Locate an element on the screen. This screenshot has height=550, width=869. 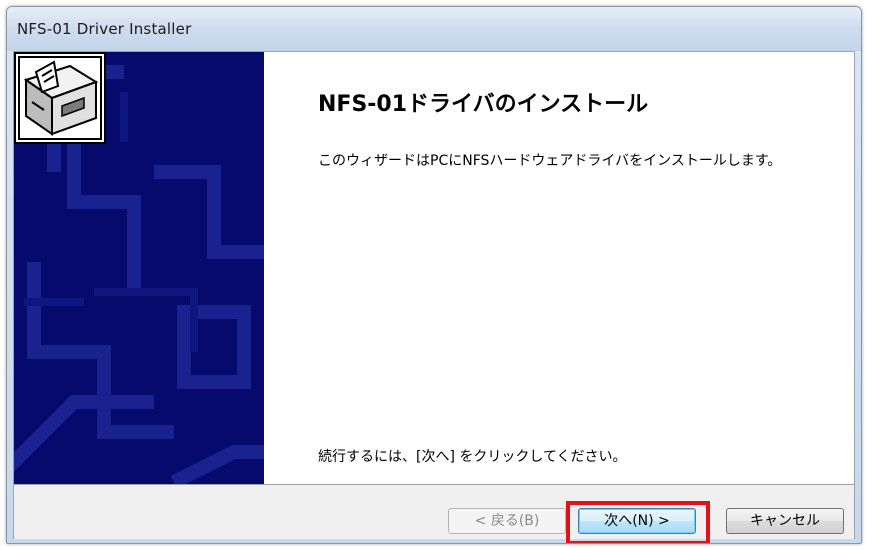
wizard-button-bar: < 戻る(B) 次へ(N) > キャンセル is located at coordinates (434, 513).